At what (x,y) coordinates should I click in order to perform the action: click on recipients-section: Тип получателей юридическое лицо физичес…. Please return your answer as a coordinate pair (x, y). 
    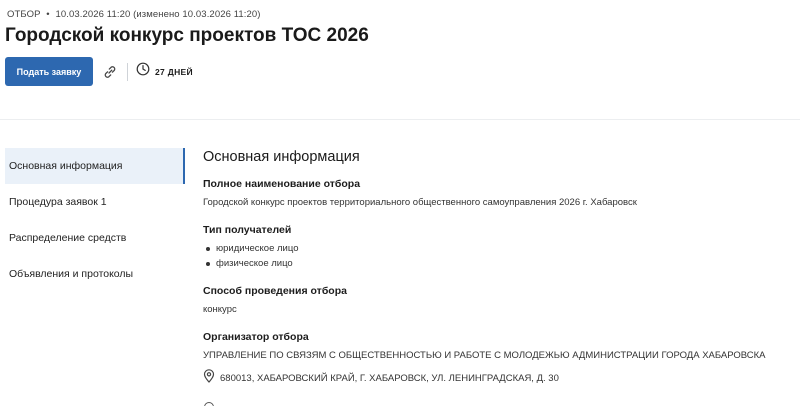
    Looking at the image, I should click on (498, 246).